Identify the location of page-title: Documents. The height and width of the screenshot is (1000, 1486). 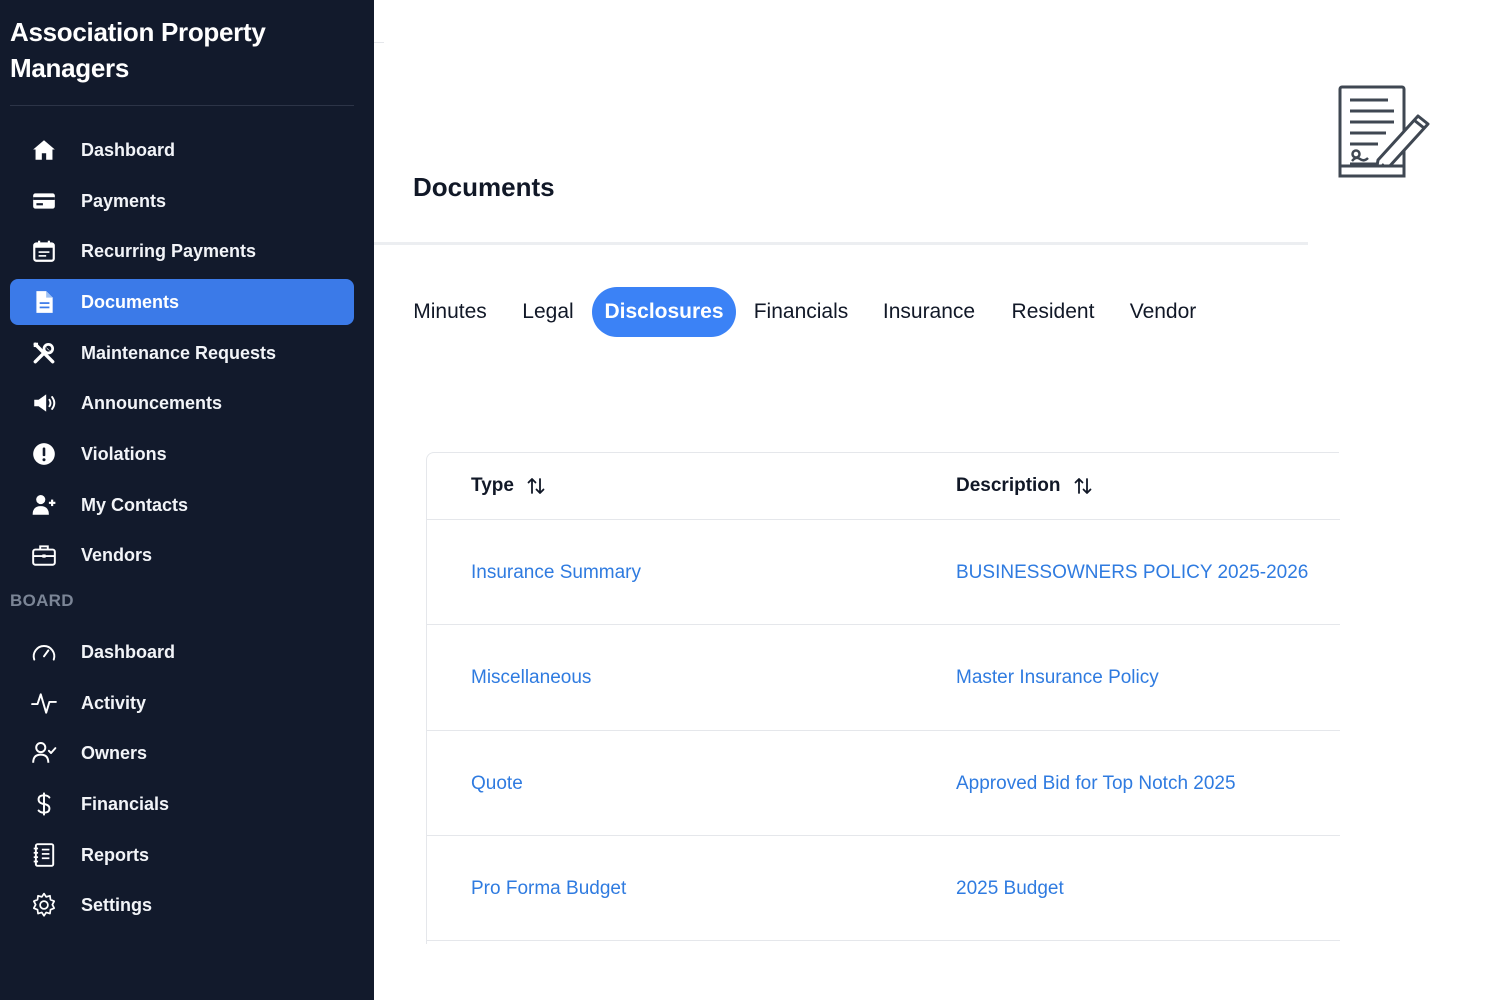
(484, 187).